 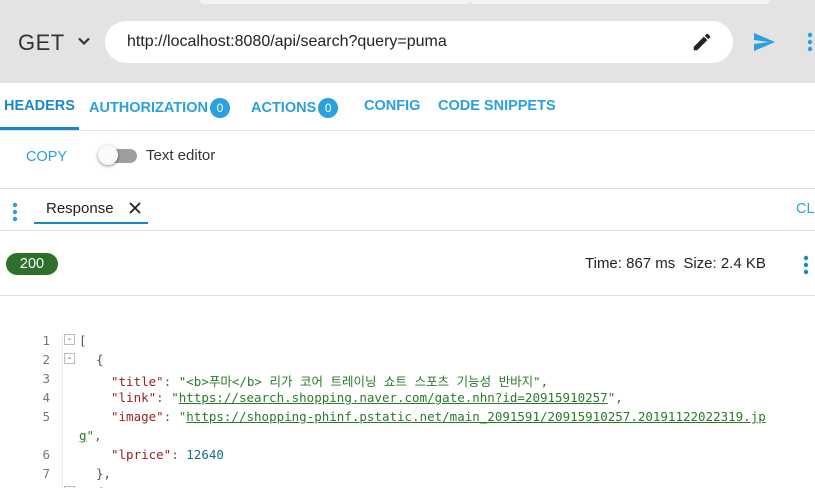 I want to click on line-number: 2, so click(x=46, y=359).